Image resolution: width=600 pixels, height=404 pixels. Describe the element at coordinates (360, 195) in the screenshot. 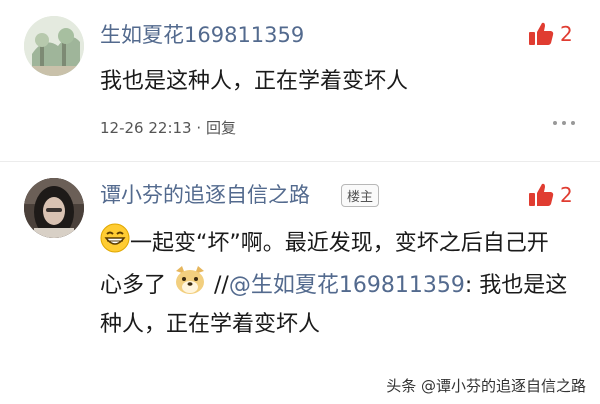

I see `owner-badge: 楼主` at that location.